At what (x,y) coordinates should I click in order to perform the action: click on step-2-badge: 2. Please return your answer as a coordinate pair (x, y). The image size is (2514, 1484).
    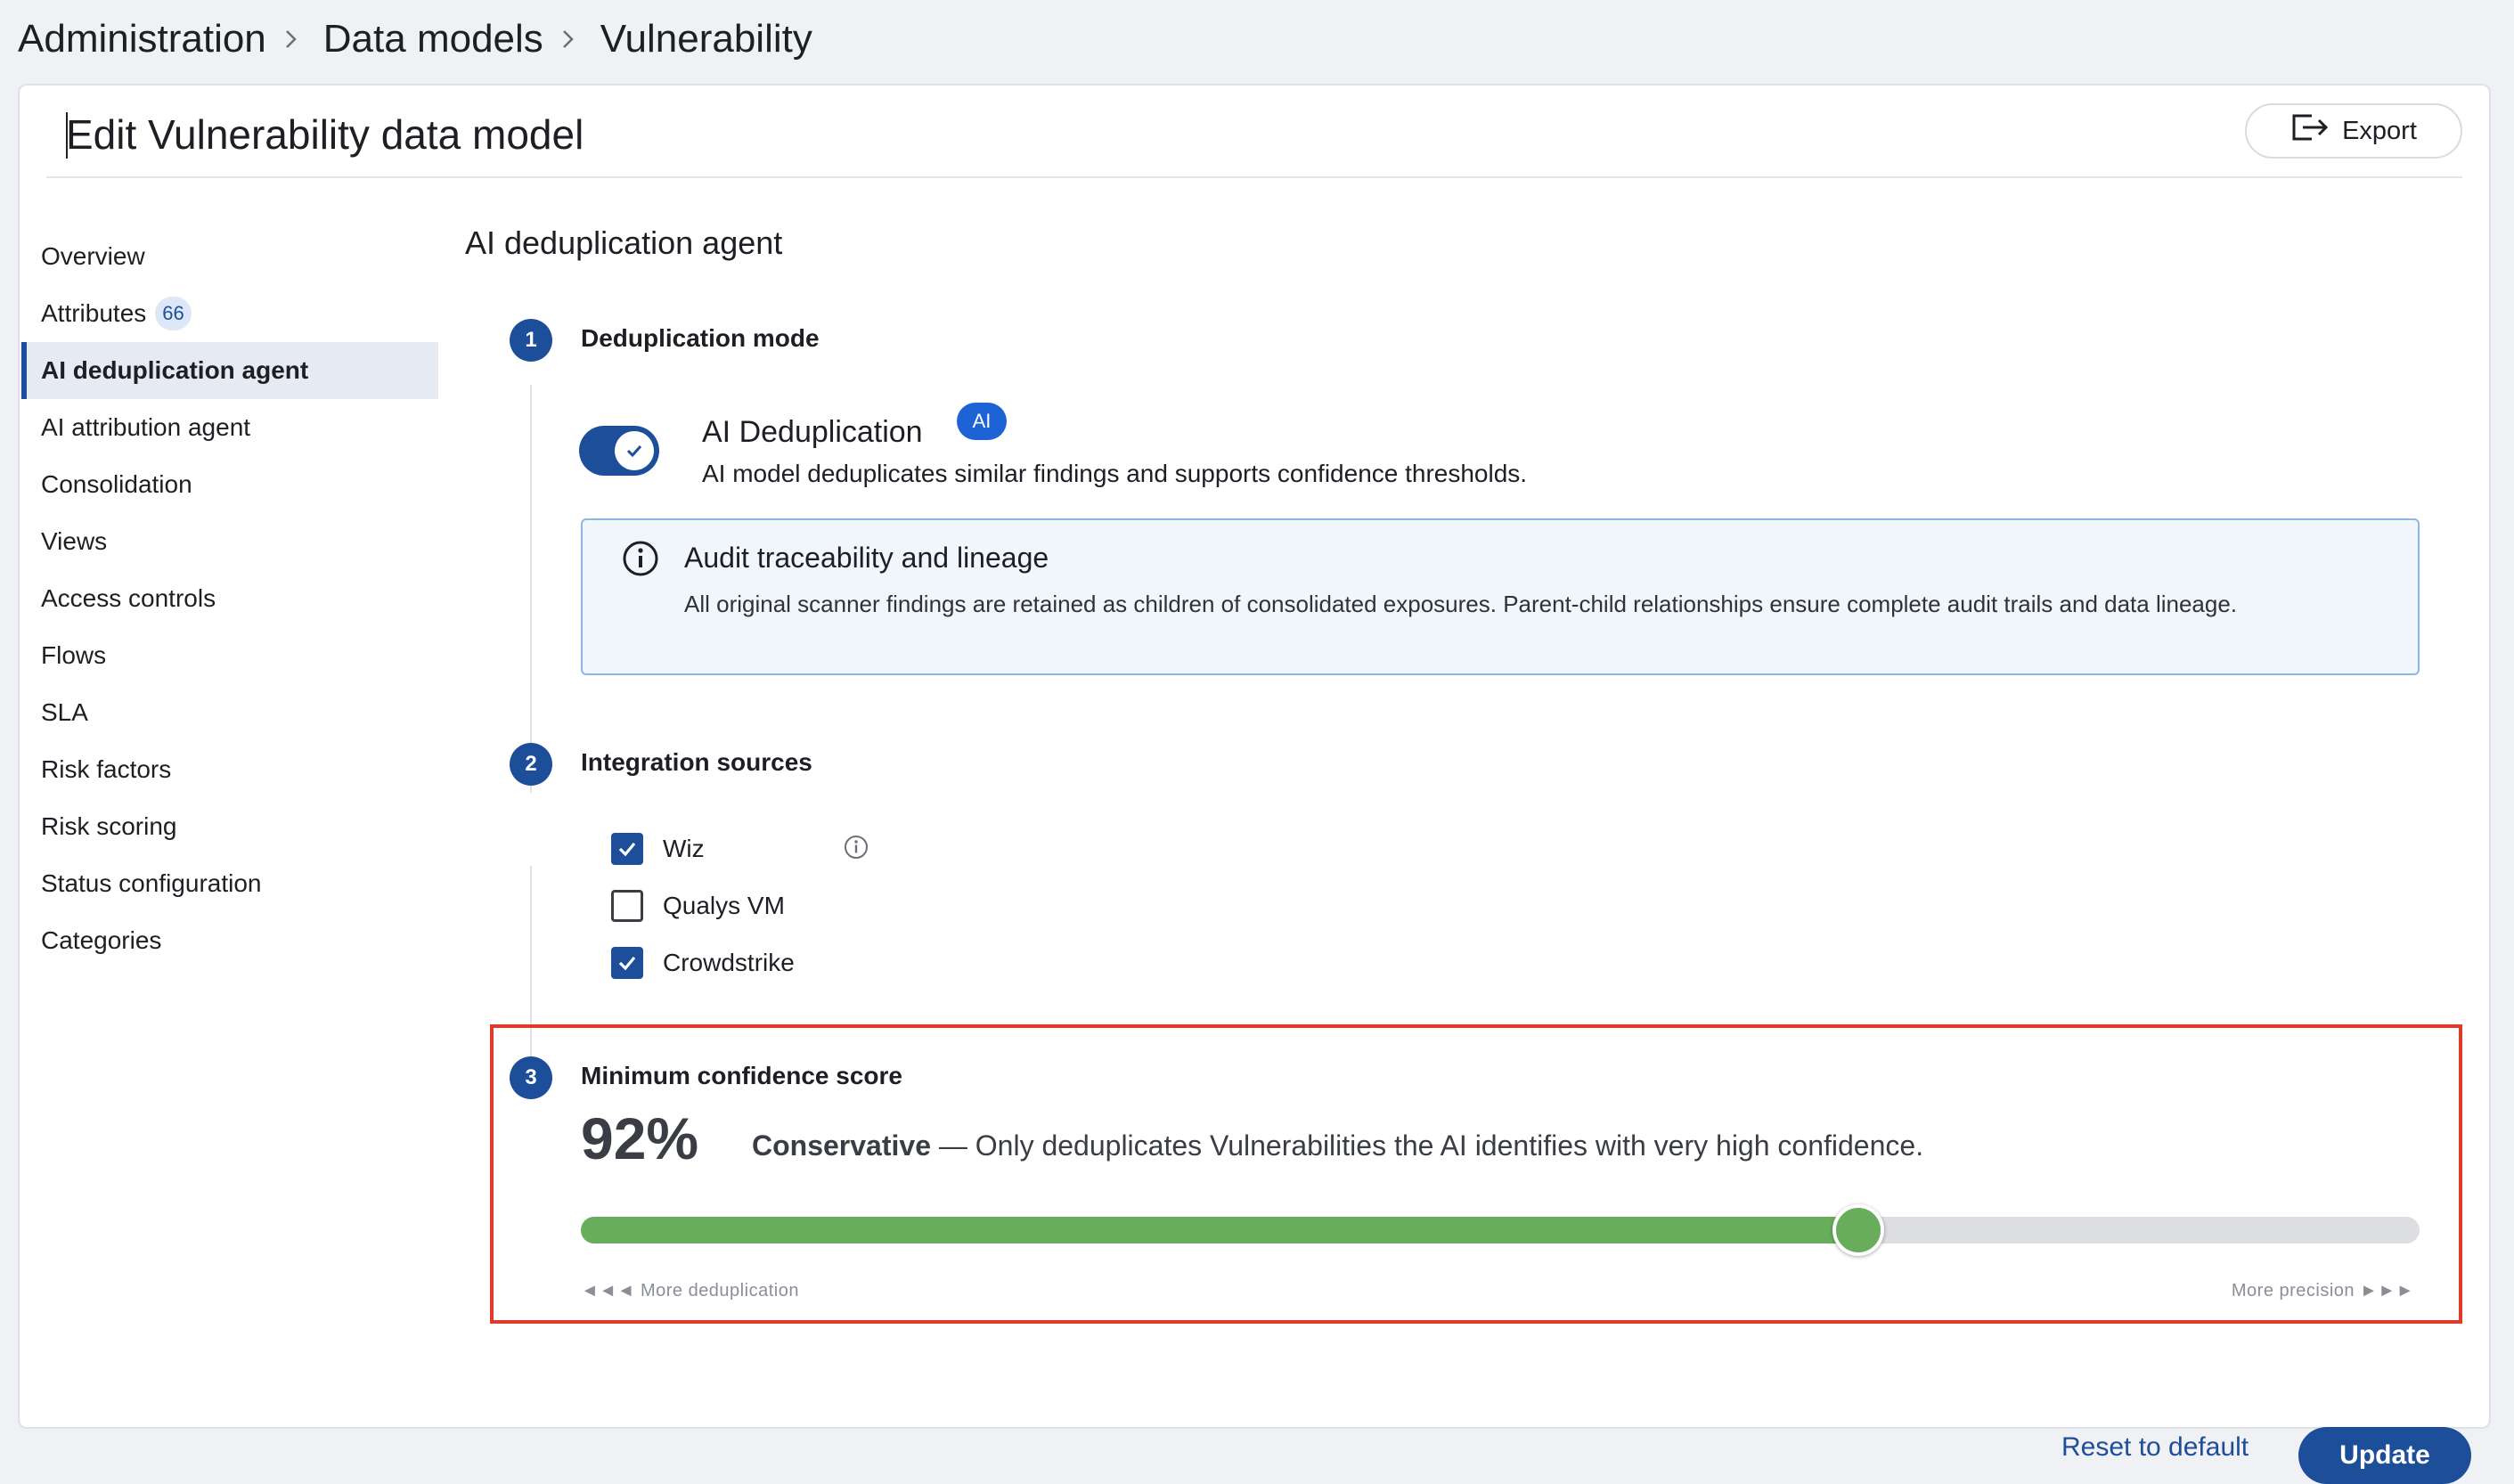
    Looking at the image, I should click on (531, 765).